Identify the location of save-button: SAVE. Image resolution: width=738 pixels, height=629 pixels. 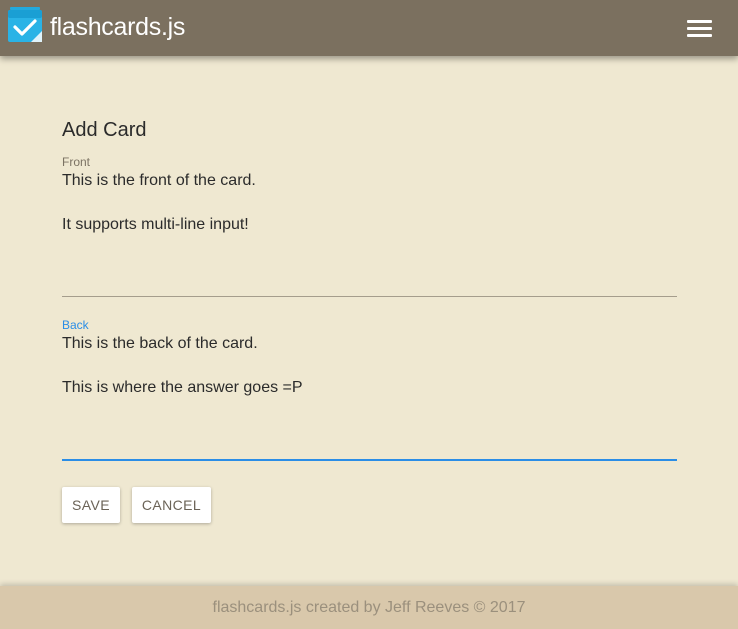
(91, 505).